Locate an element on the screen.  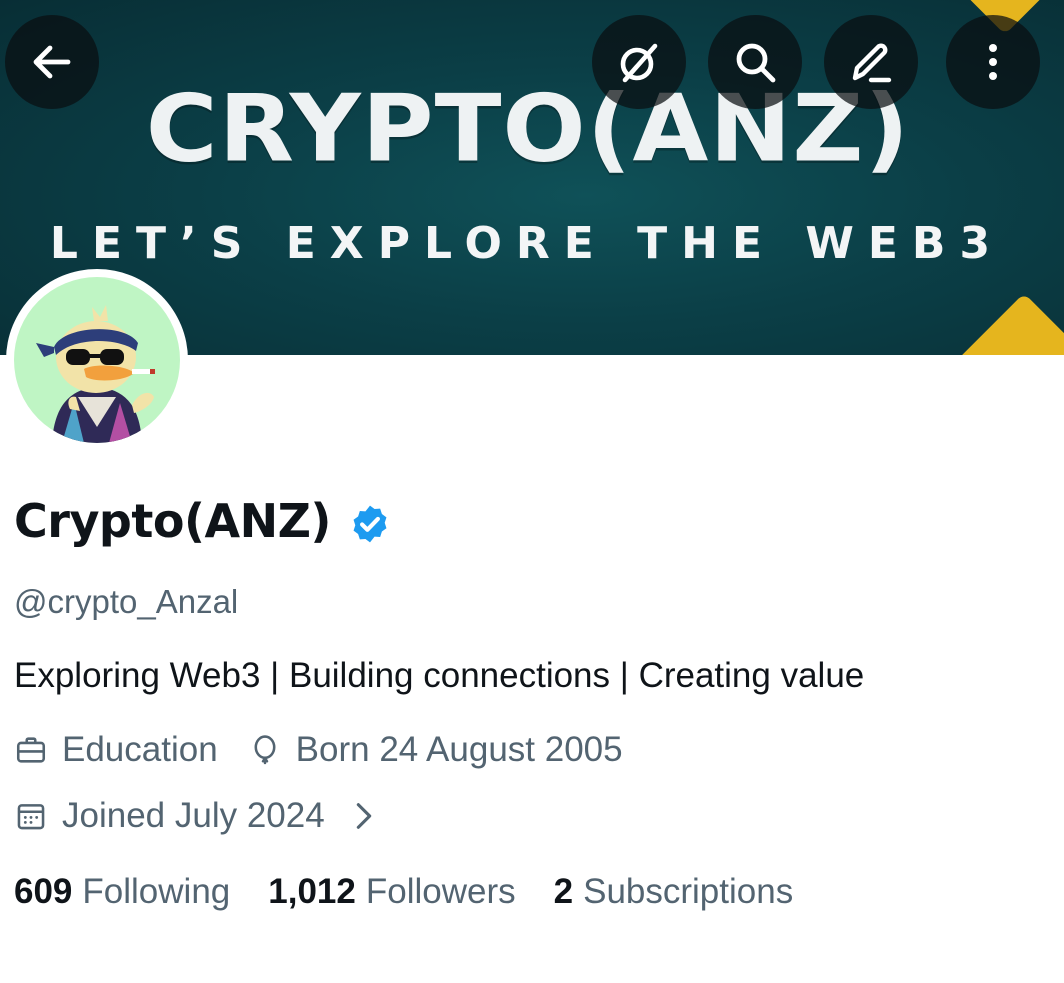
grok-icon is located at coordinates (639, 63).